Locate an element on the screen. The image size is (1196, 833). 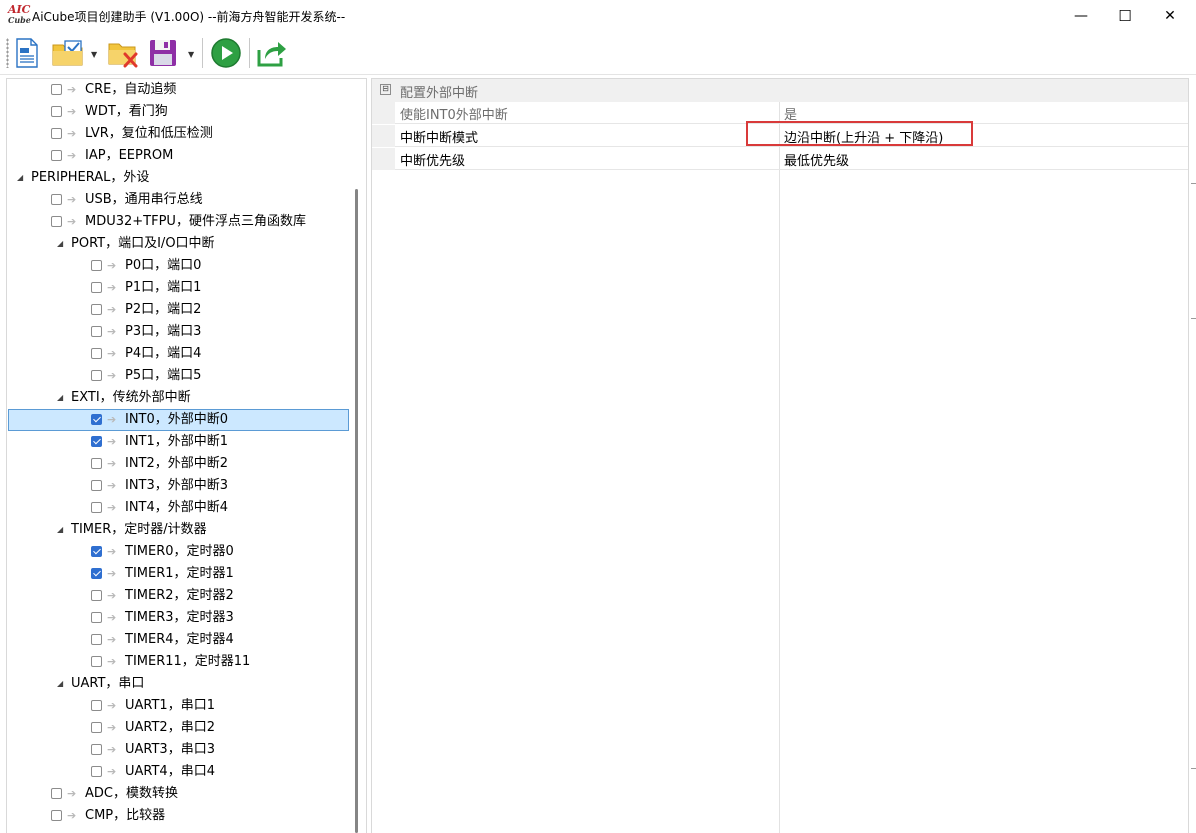
tree-node-label: INT4，外部中断4 is located at coordinates (177, 507).